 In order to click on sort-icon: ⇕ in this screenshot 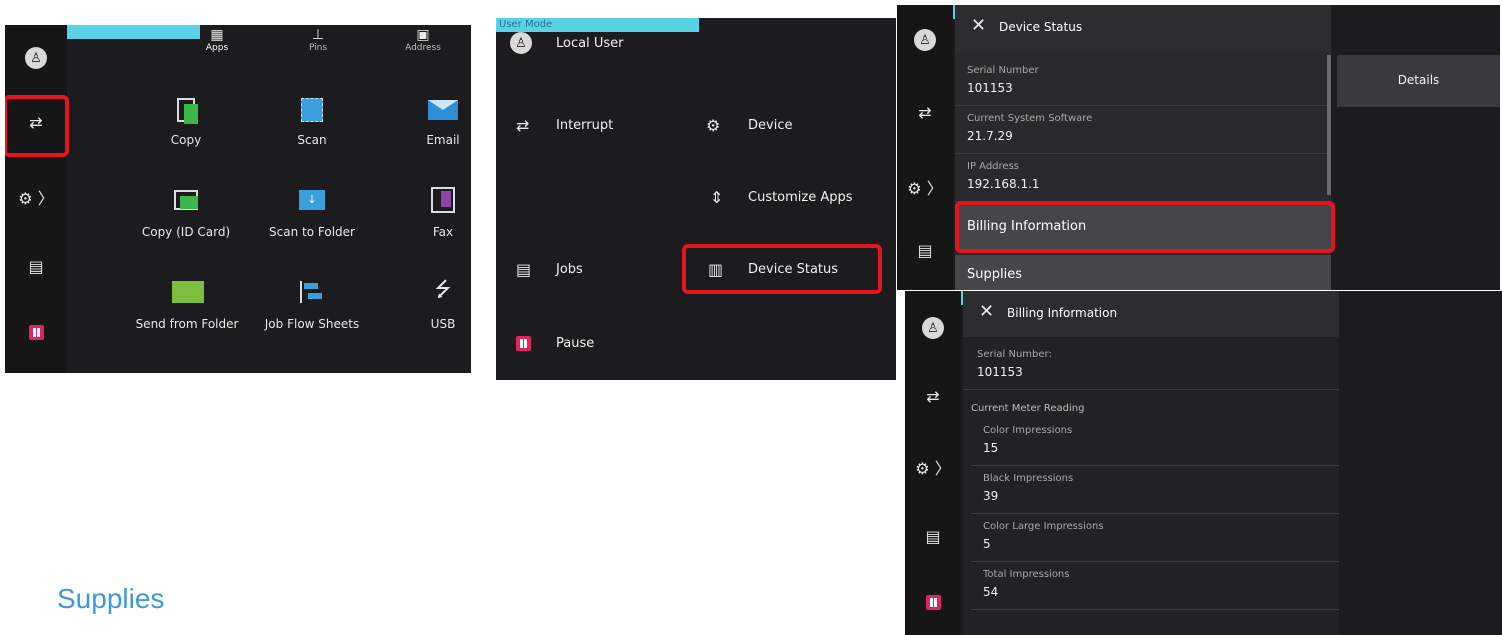, I will do `click(717, 197)`.